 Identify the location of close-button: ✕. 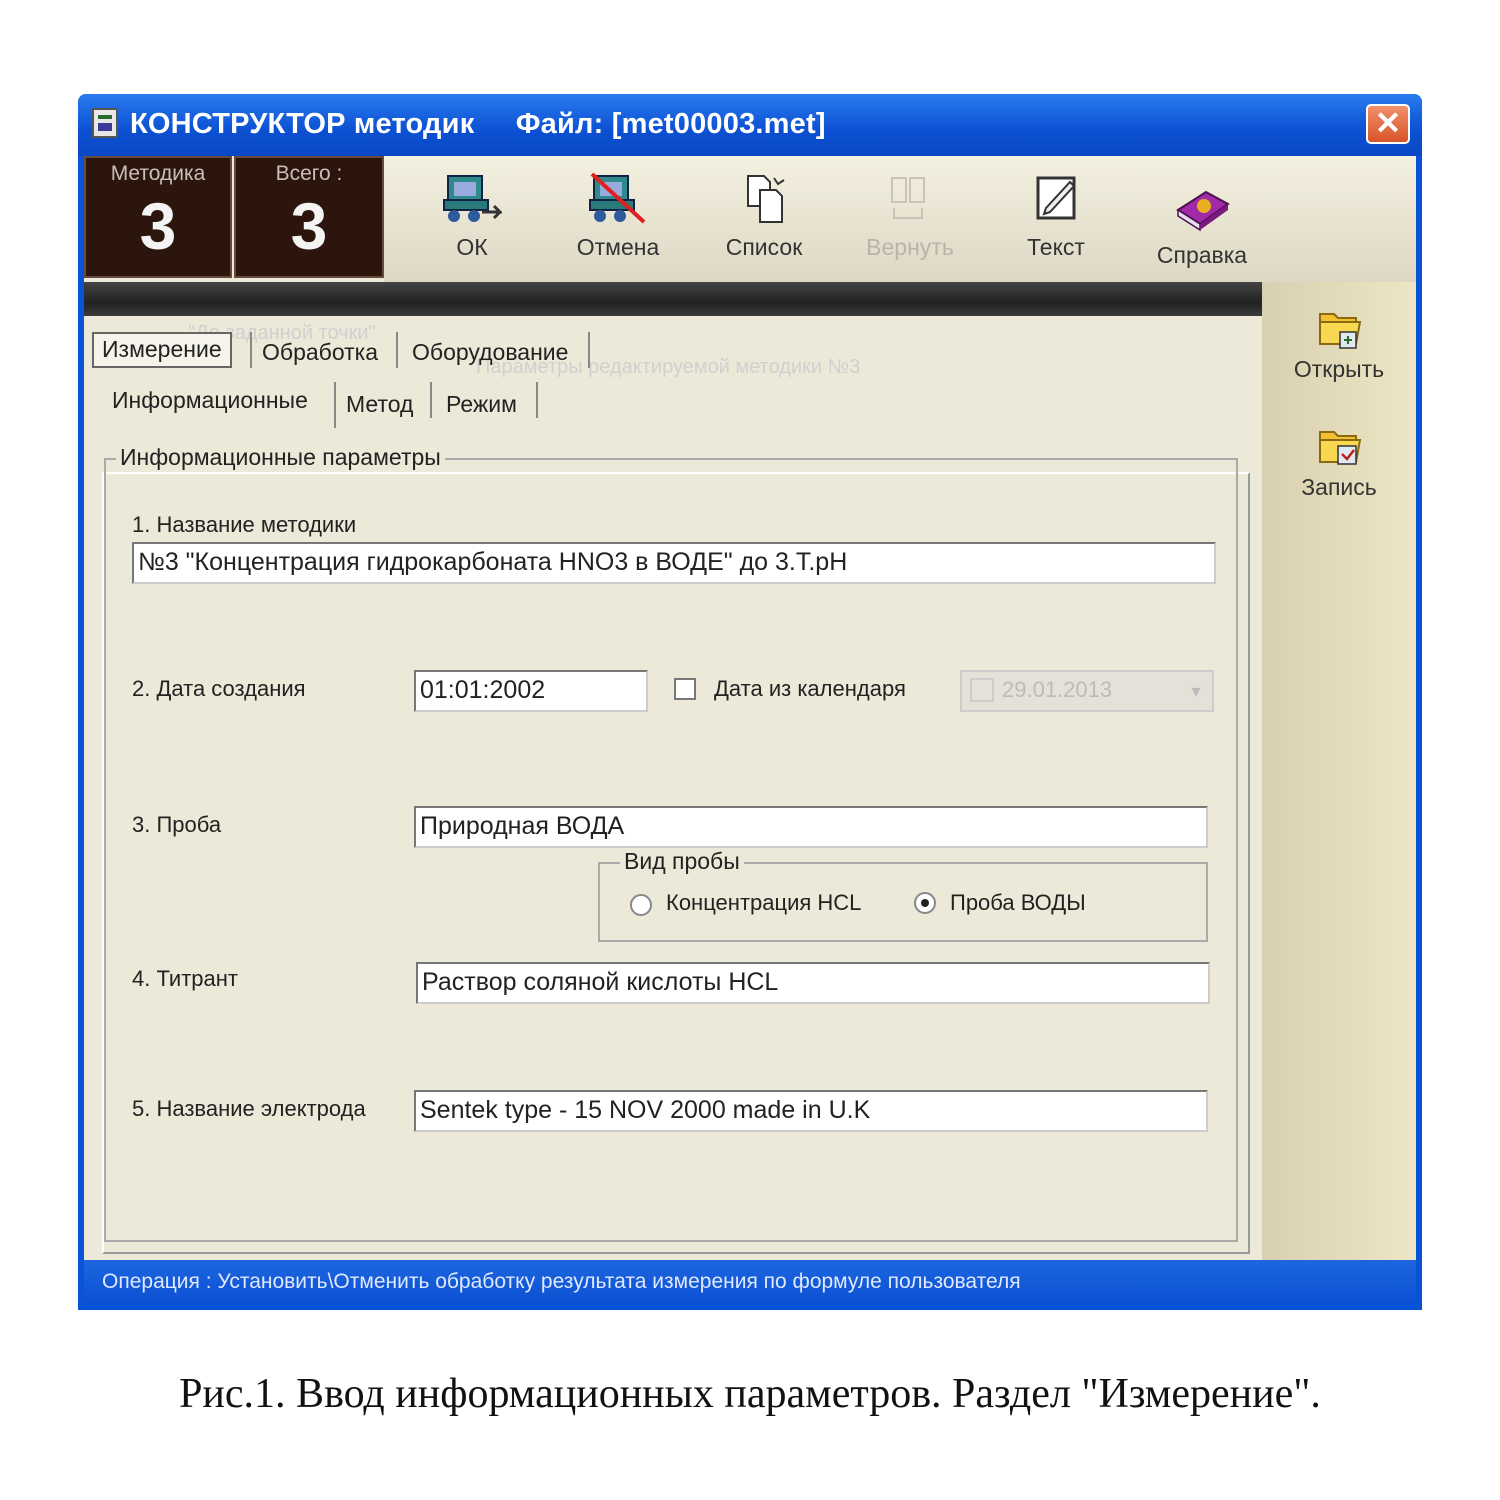
(1388, 124).